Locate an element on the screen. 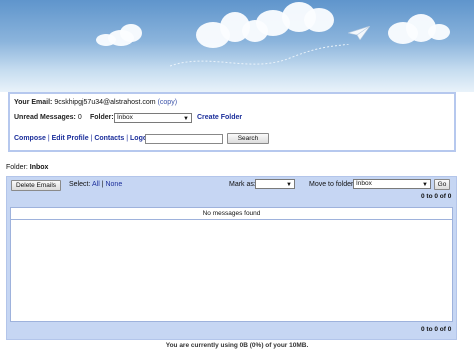 The height and width of the screenshot is (355, 474). copy-email-link: (copy) is located at coordinates (167, 102).